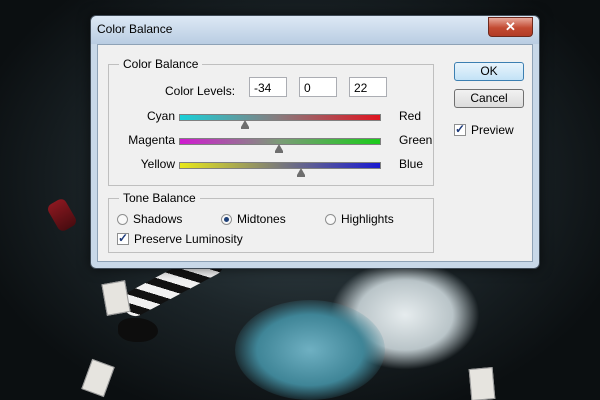  Describe the element at coordinates (315, 30) in the screenshot. I see `title-bar: Color Balance ✕` at that location.